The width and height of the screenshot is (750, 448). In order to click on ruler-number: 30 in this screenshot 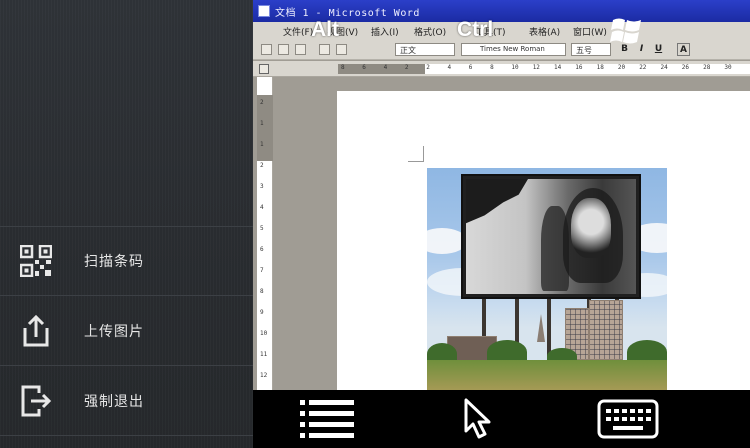, I will do `click(728, 67)`.